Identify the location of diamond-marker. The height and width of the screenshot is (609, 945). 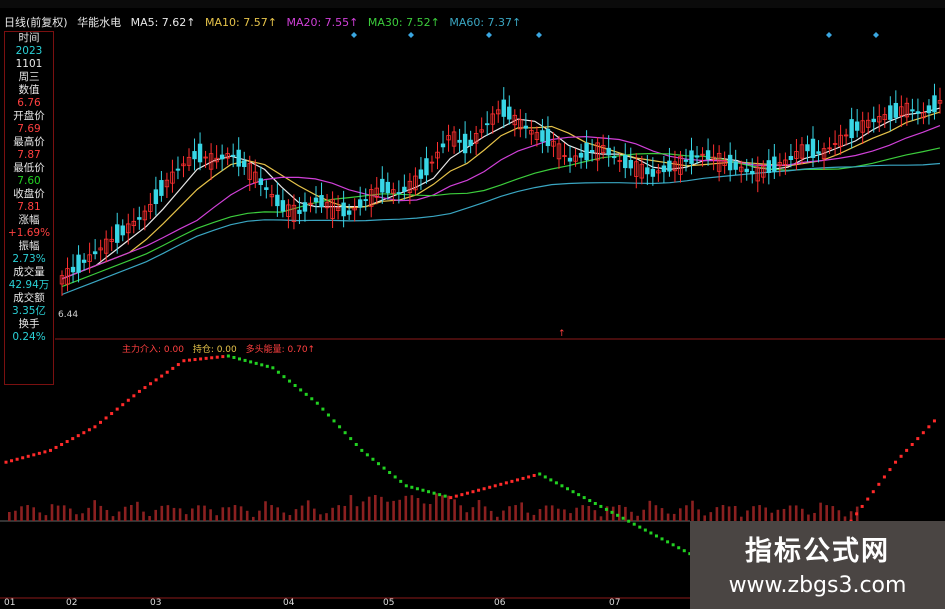
(876, 35).